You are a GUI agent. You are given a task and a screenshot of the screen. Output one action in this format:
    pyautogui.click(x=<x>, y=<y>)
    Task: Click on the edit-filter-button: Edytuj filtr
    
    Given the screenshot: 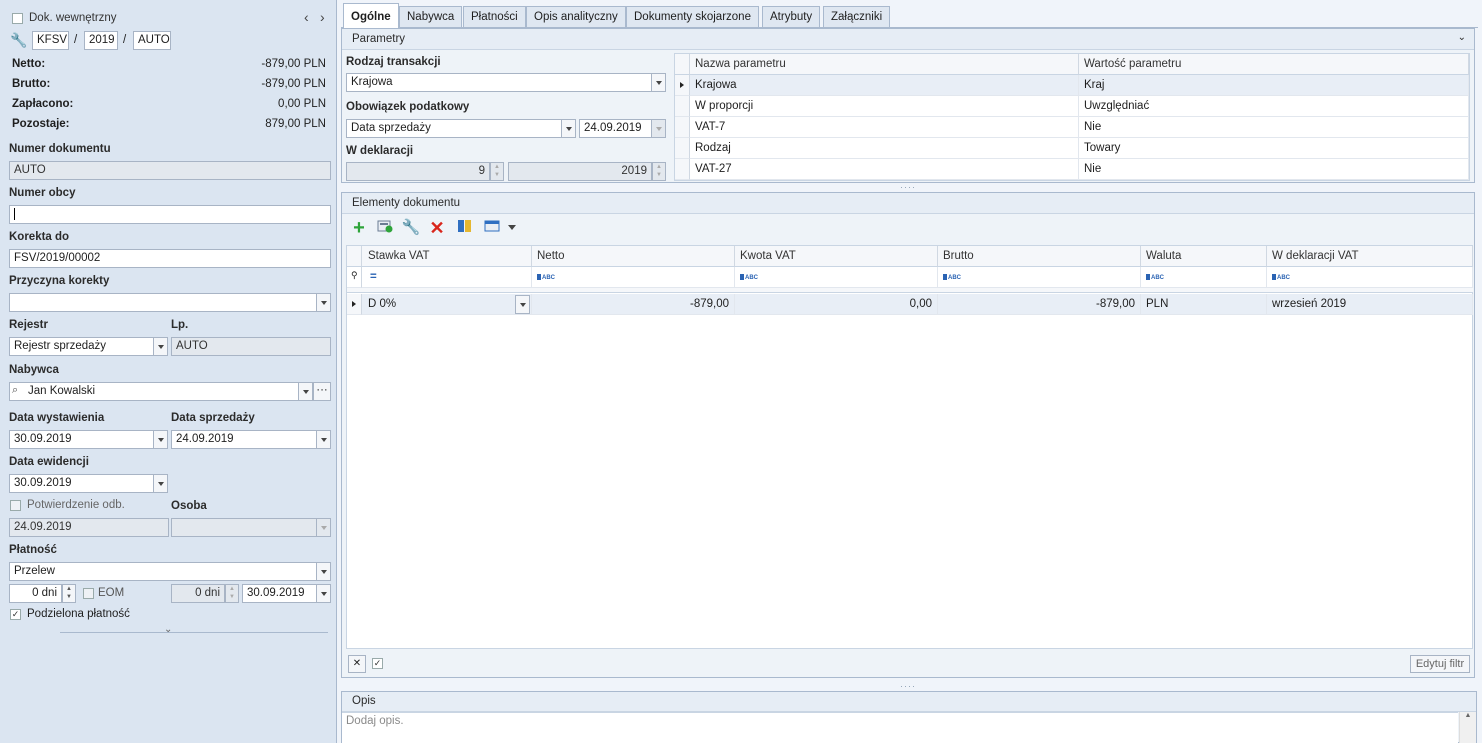 What is the action you would take?
    pyautogui.click(x=1440, y=664)
    